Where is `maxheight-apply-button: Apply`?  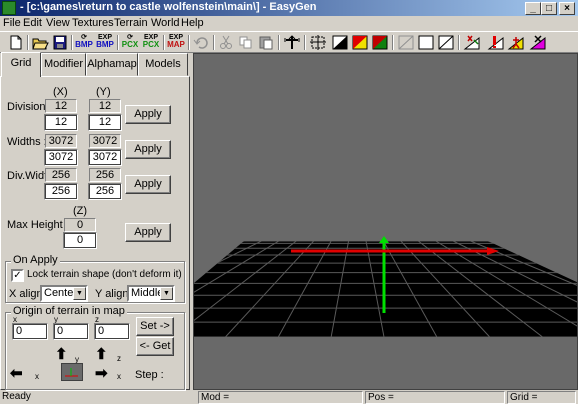
maxheight-apply-button: Apply is located at coordinates (148, 232).